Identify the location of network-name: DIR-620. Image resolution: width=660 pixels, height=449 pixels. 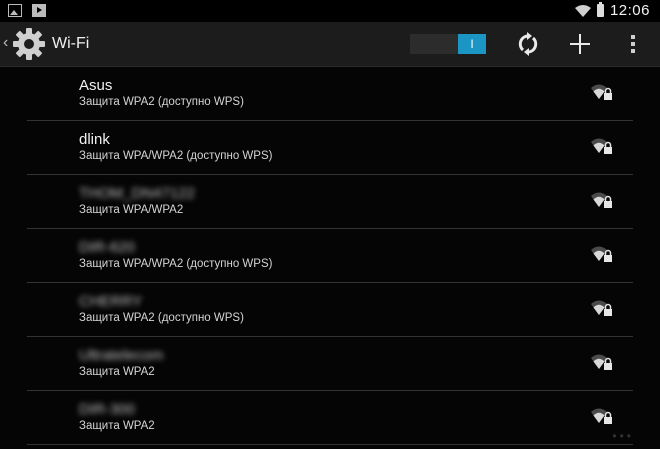
(107, 247).